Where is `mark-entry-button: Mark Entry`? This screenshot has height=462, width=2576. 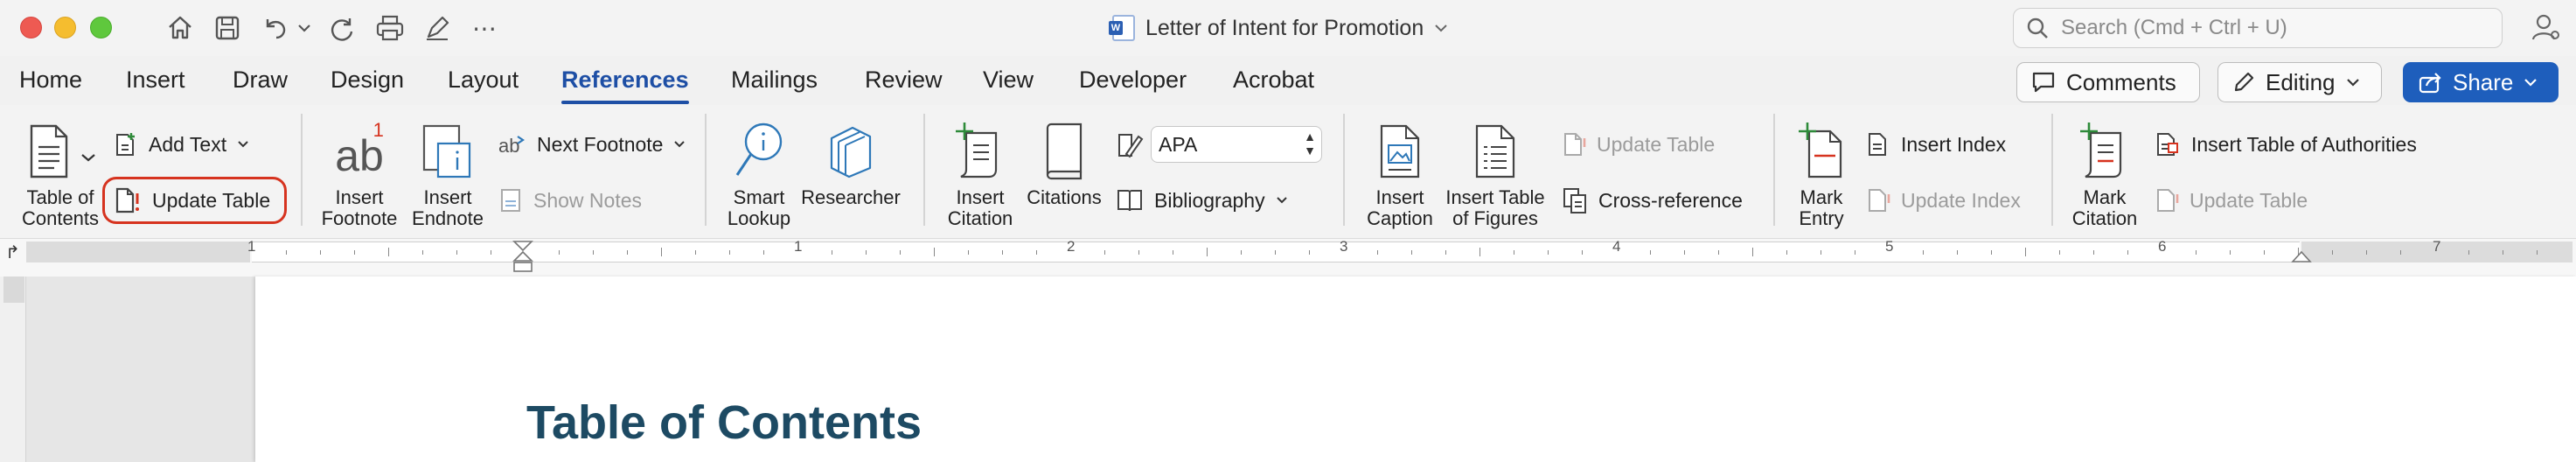 mark-entry-button: Mark Entry is located at coordinates (1822, 173).